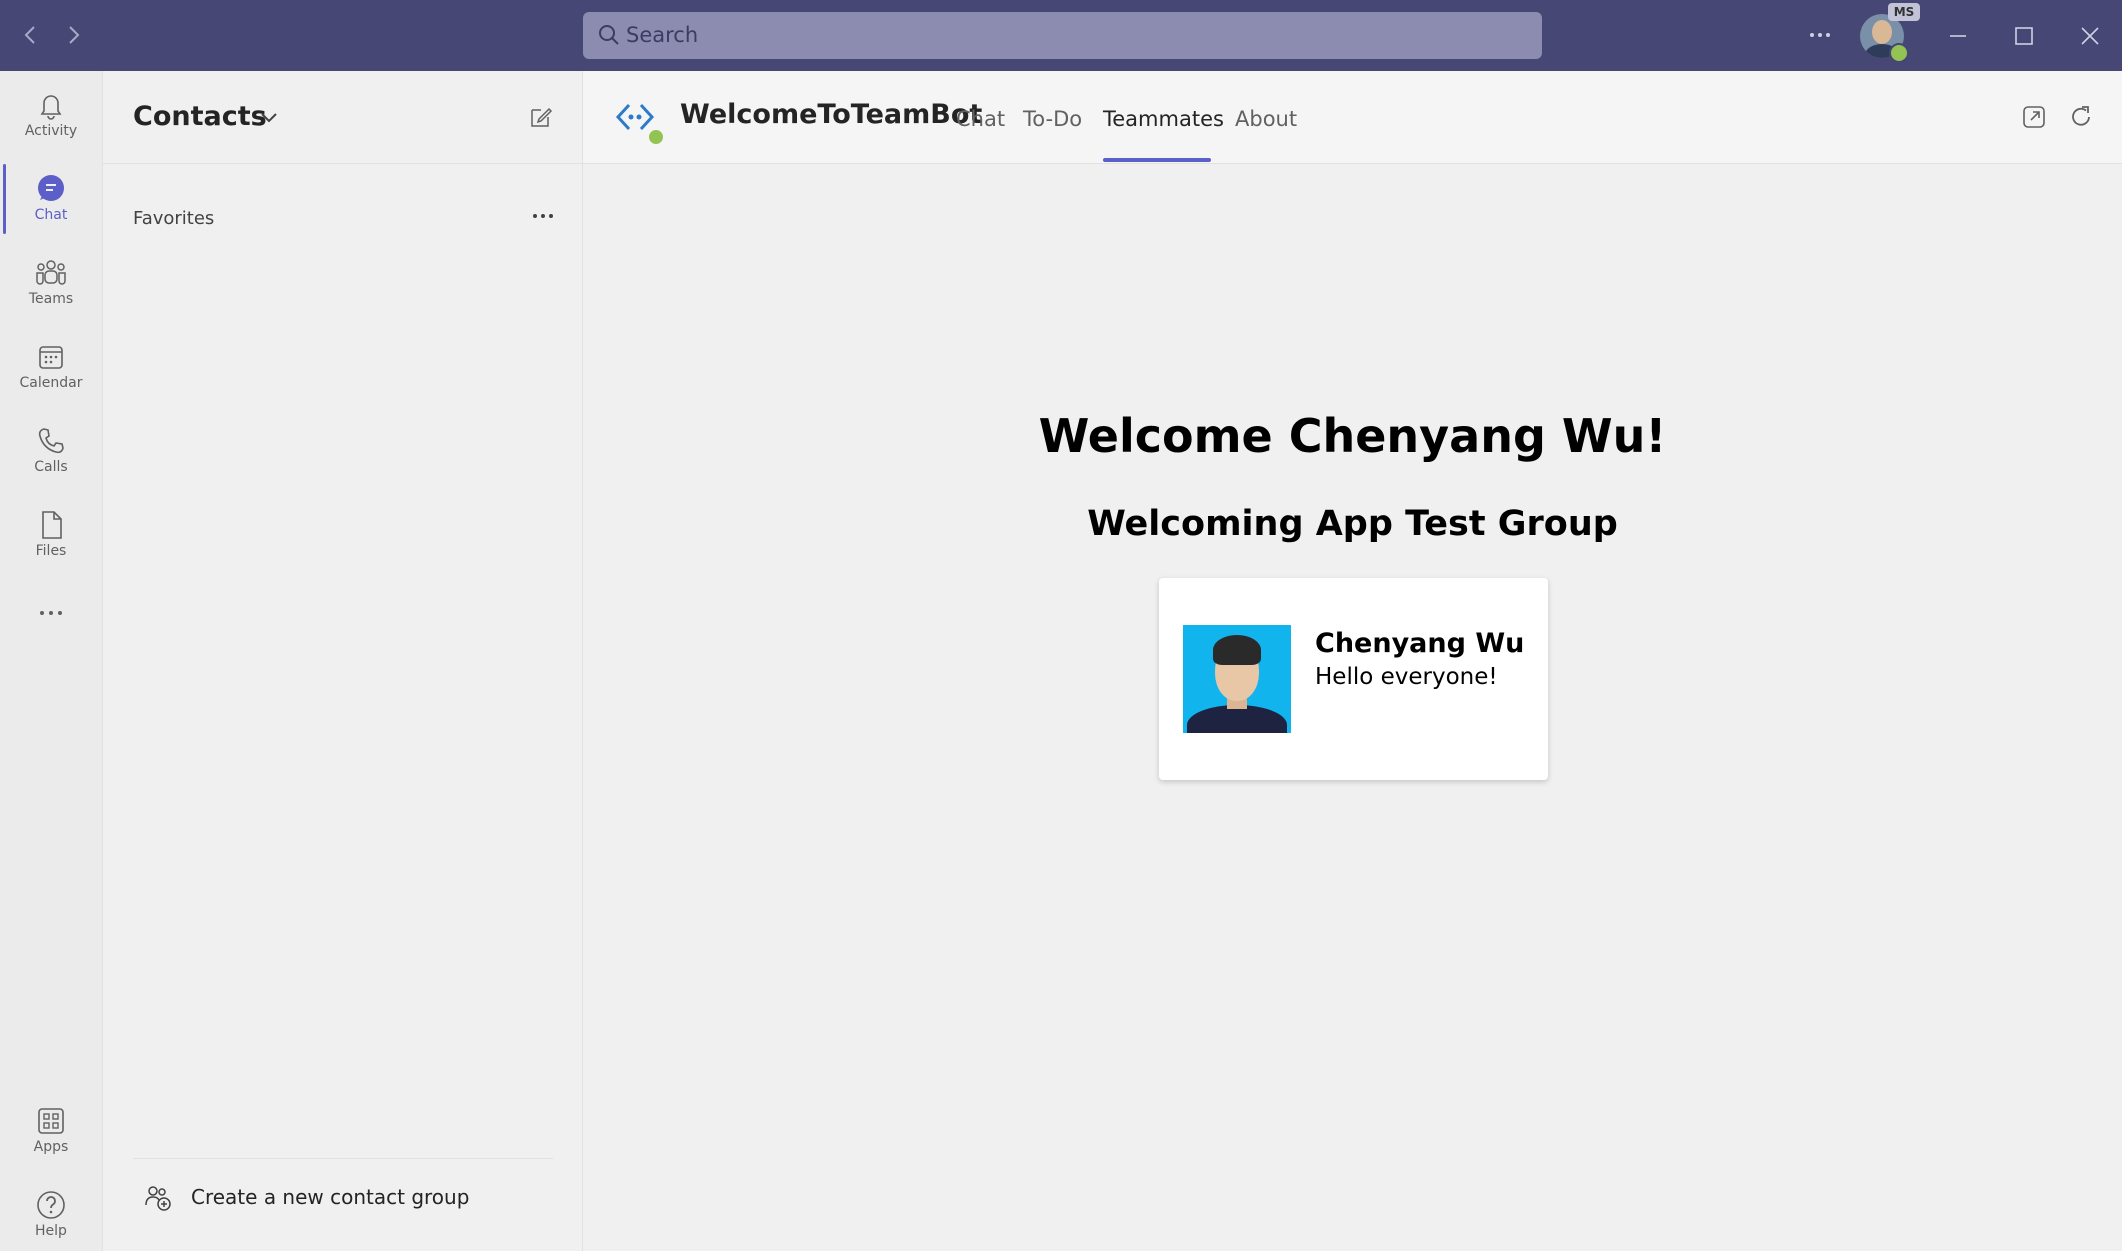 The width and height of the screenshot is (2122, 1251). I want to click on tab-chat: Chat, so click(980, 119).